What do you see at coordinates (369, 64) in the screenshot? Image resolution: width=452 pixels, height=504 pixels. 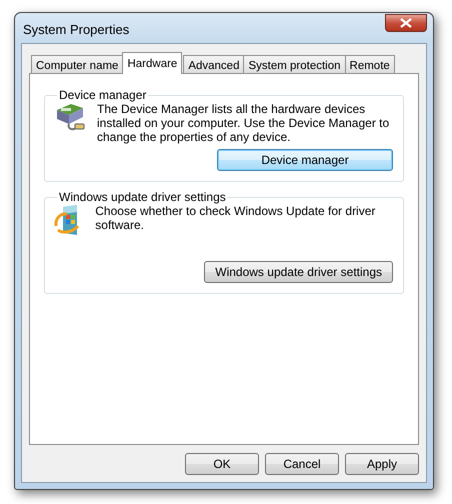 I see `tab: Remote` at bounding box center [369, 64].